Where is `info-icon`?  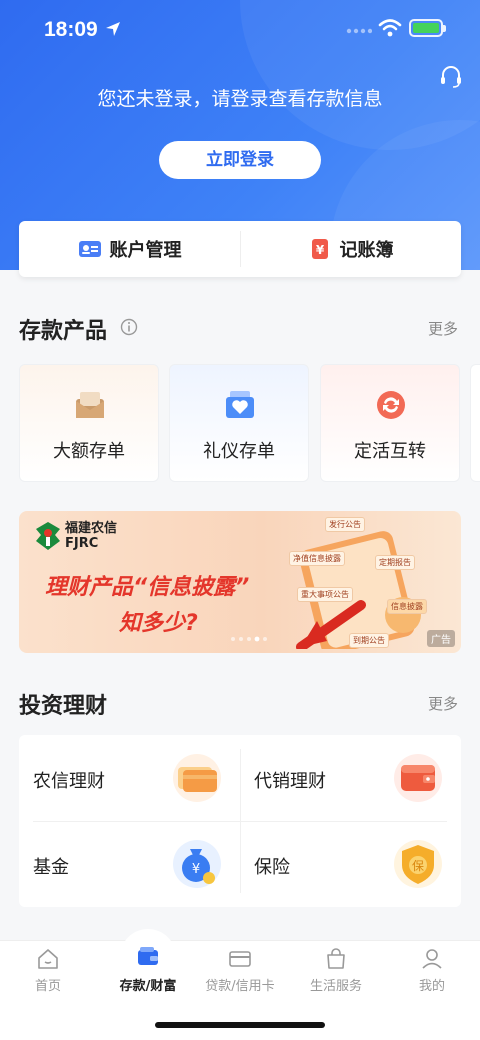 info-icon is located at coordinates (129, 327).